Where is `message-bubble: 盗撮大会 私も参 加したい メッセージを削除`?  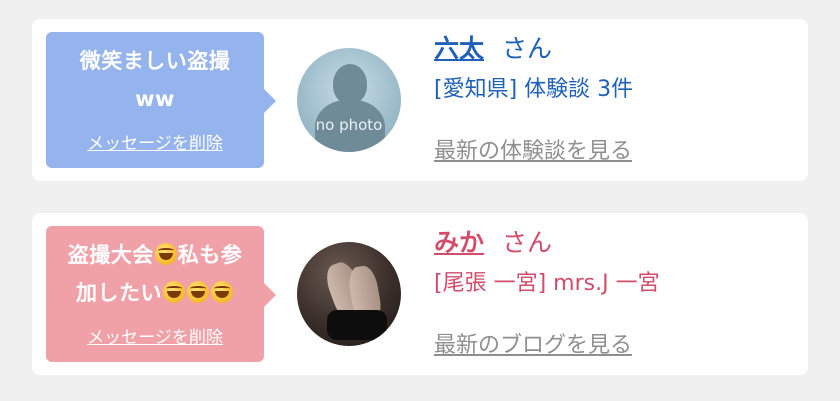
message-bubble: 盗撮大会 私も参 加したい メッセージを削除 is located at coordinates (161, 294).